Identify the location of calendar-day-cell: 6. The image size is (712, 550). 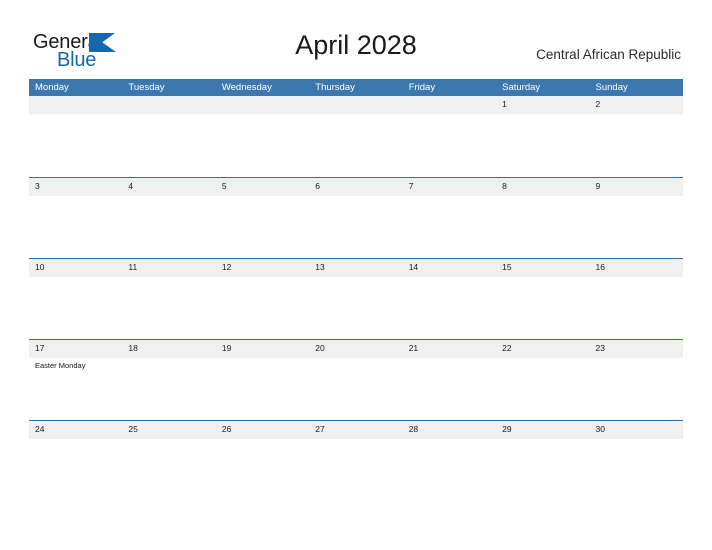
(355, 187).